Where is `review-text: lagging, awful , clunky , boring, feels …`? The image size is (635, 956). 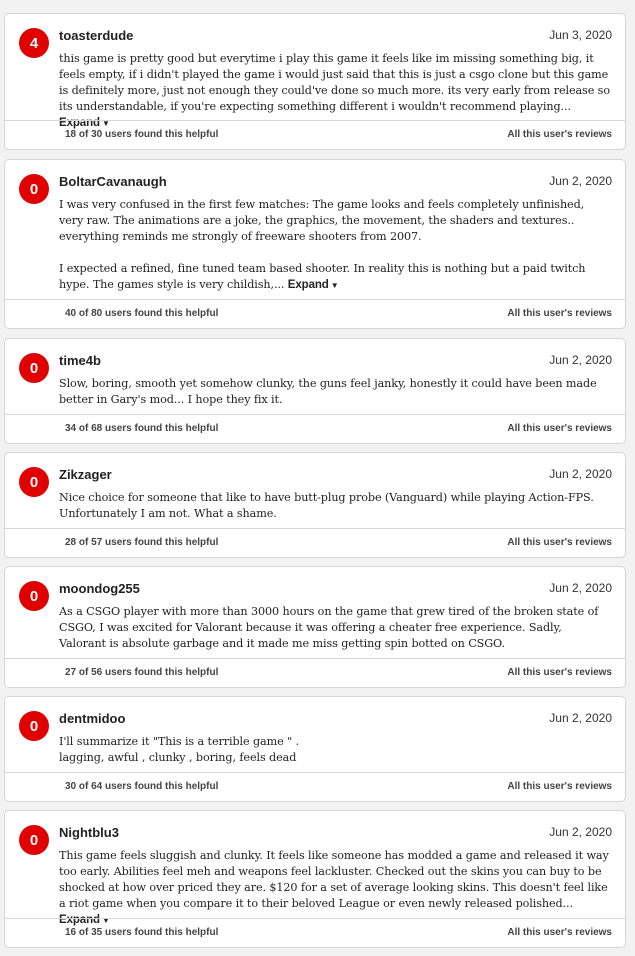
review-text: lagging, awful , clunky , boring, feels … is located at coordinates (178, 757).